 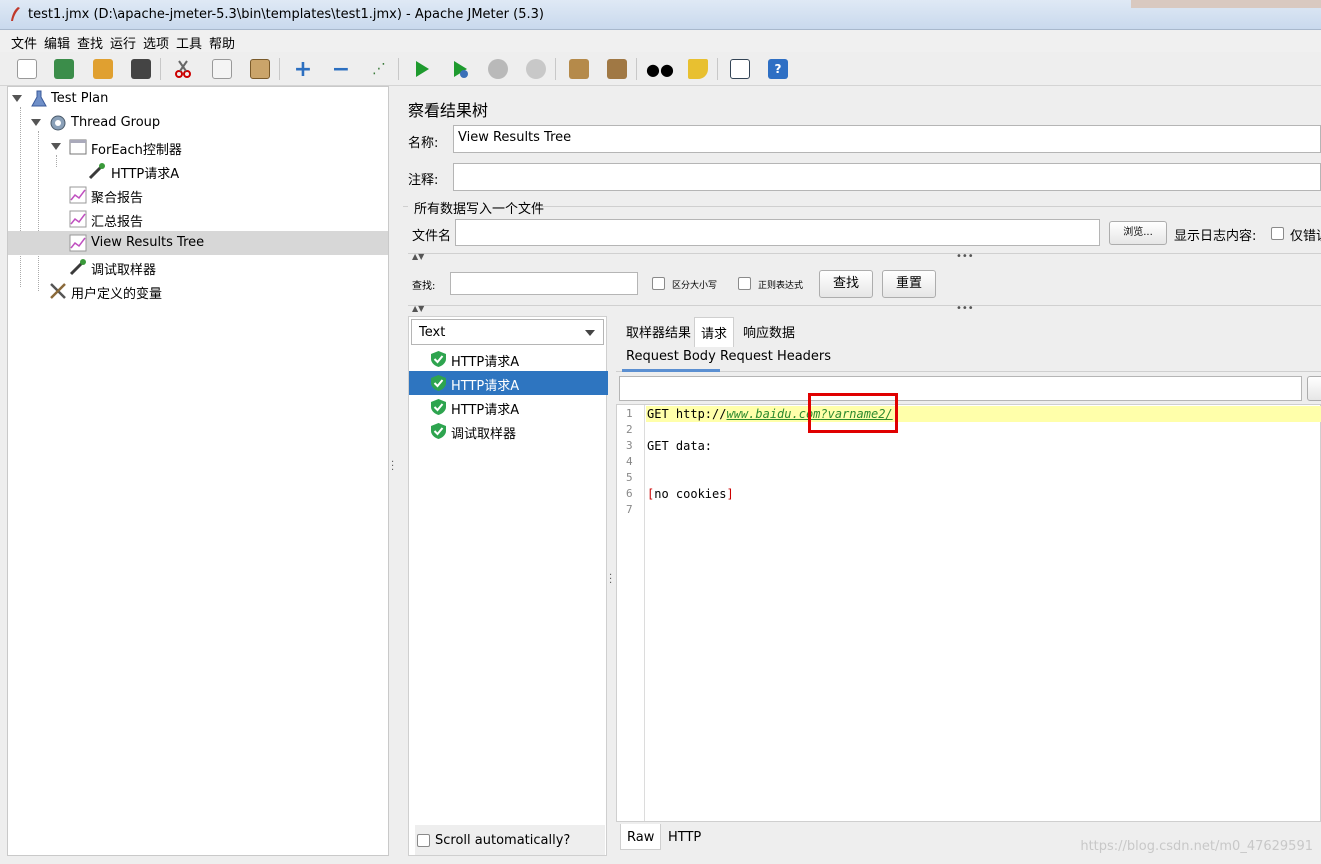 What do you see at coordinates (448, 110) in the screenshot?
I see `page-title: 察看结果树` at bounding box center [448, 110].